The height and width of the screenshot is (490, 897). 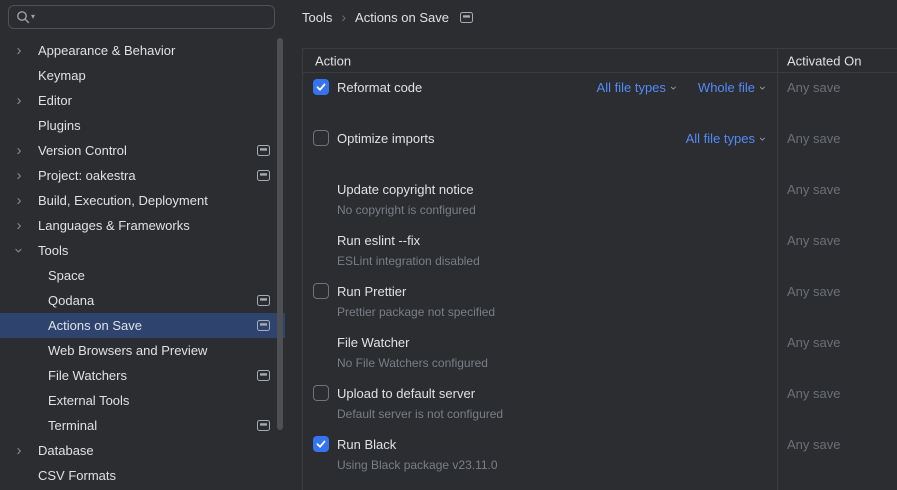 I want to click on action-subtitle: Using Black package v23.11.0, so click(x=417, y=465).